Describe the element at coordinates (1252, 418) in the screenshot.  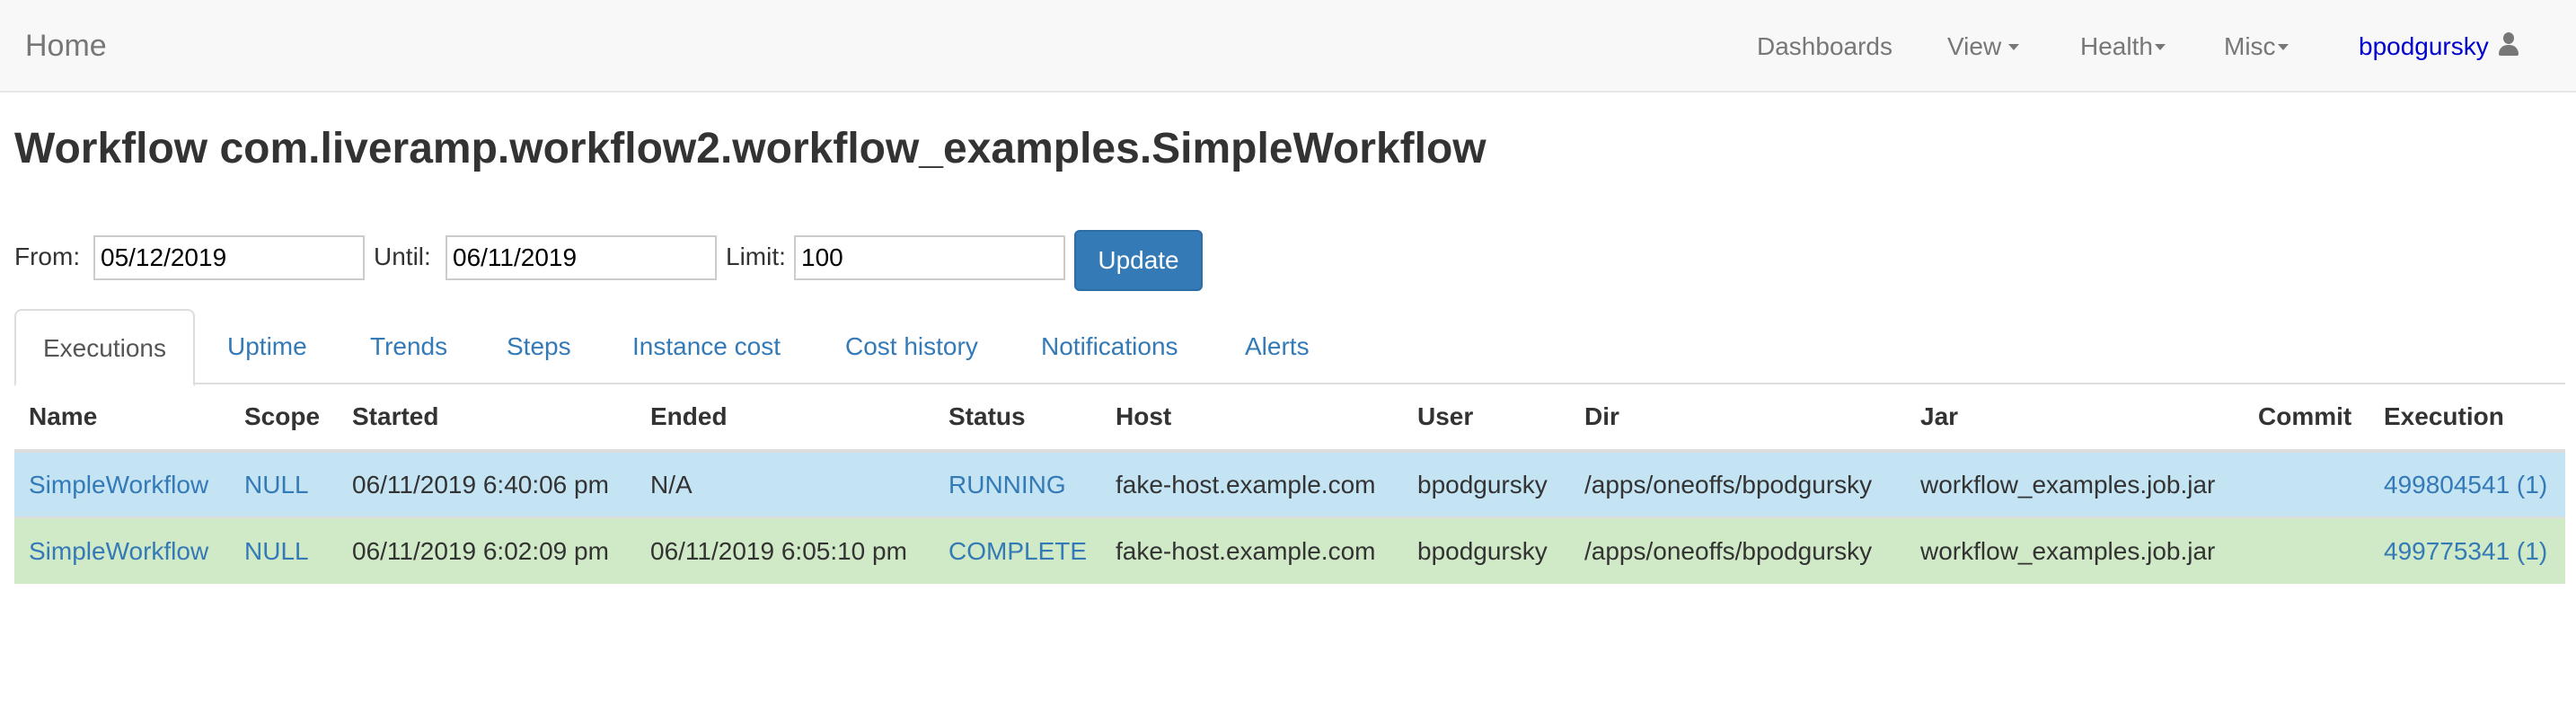
I see `column-header-host: Host` at that location.